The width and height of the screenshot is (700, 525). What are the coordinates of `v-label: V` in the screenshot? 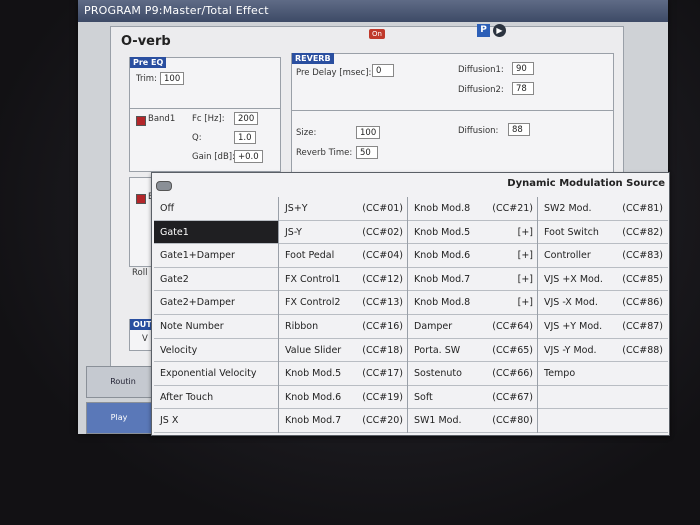 It's located at (145, 339).